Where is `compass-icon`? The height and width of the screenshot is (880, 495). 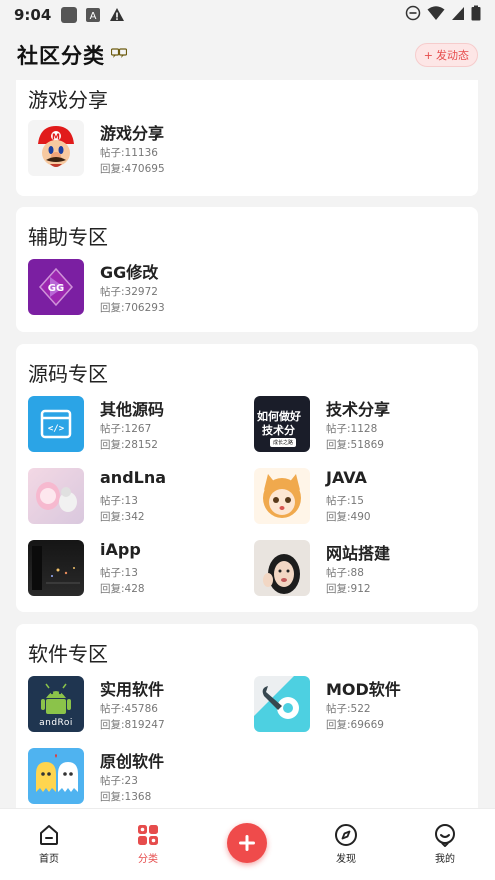 compass-icon is located at coordinates (346, 835).